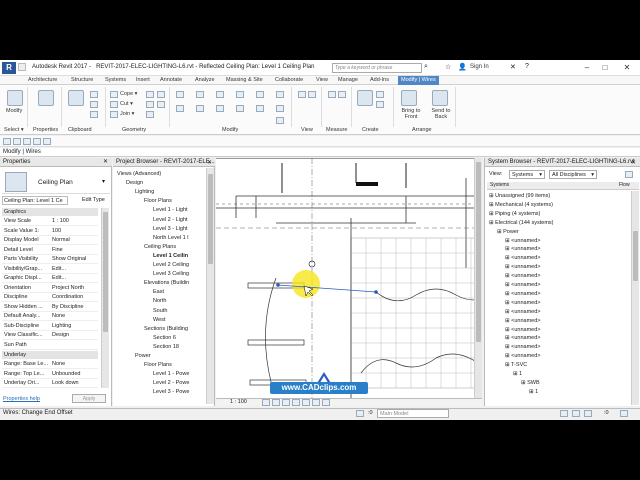 The height and width of the screenshot is (480, 640). I want to click on property-row: Detail Level Fine, so click(50, 250).